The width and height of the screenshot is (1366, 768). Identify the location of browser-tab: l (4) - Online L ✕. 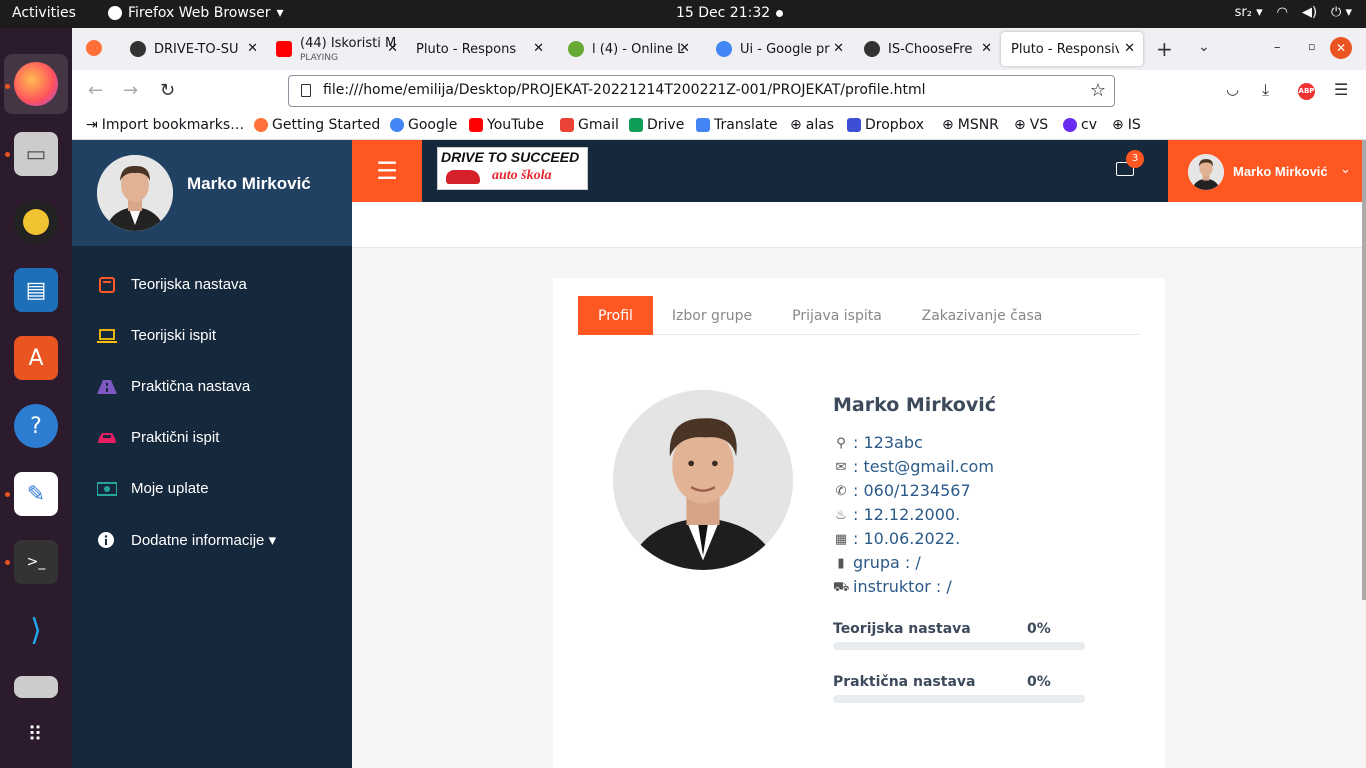
(628, 49).